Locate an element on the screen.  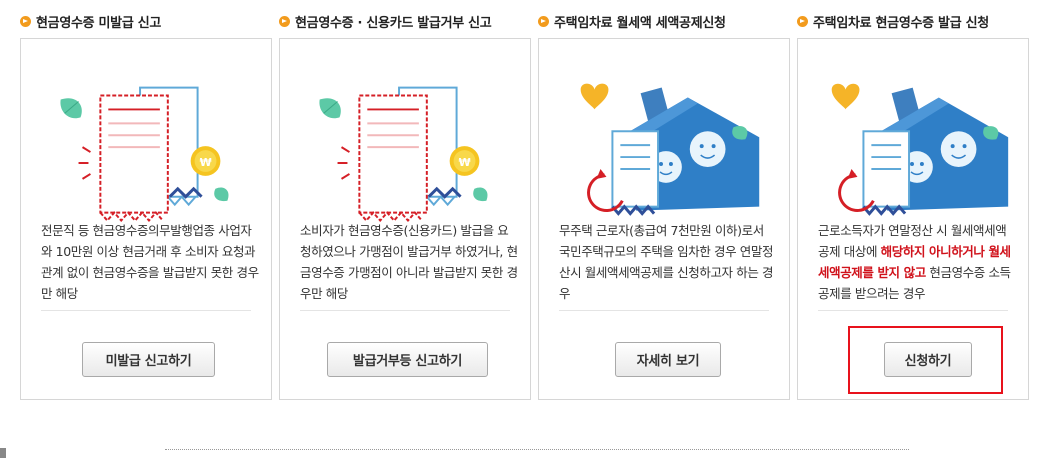
section-title: 주택임차료 현금영수증 발급 신청 is located at coordinates (893, 21).